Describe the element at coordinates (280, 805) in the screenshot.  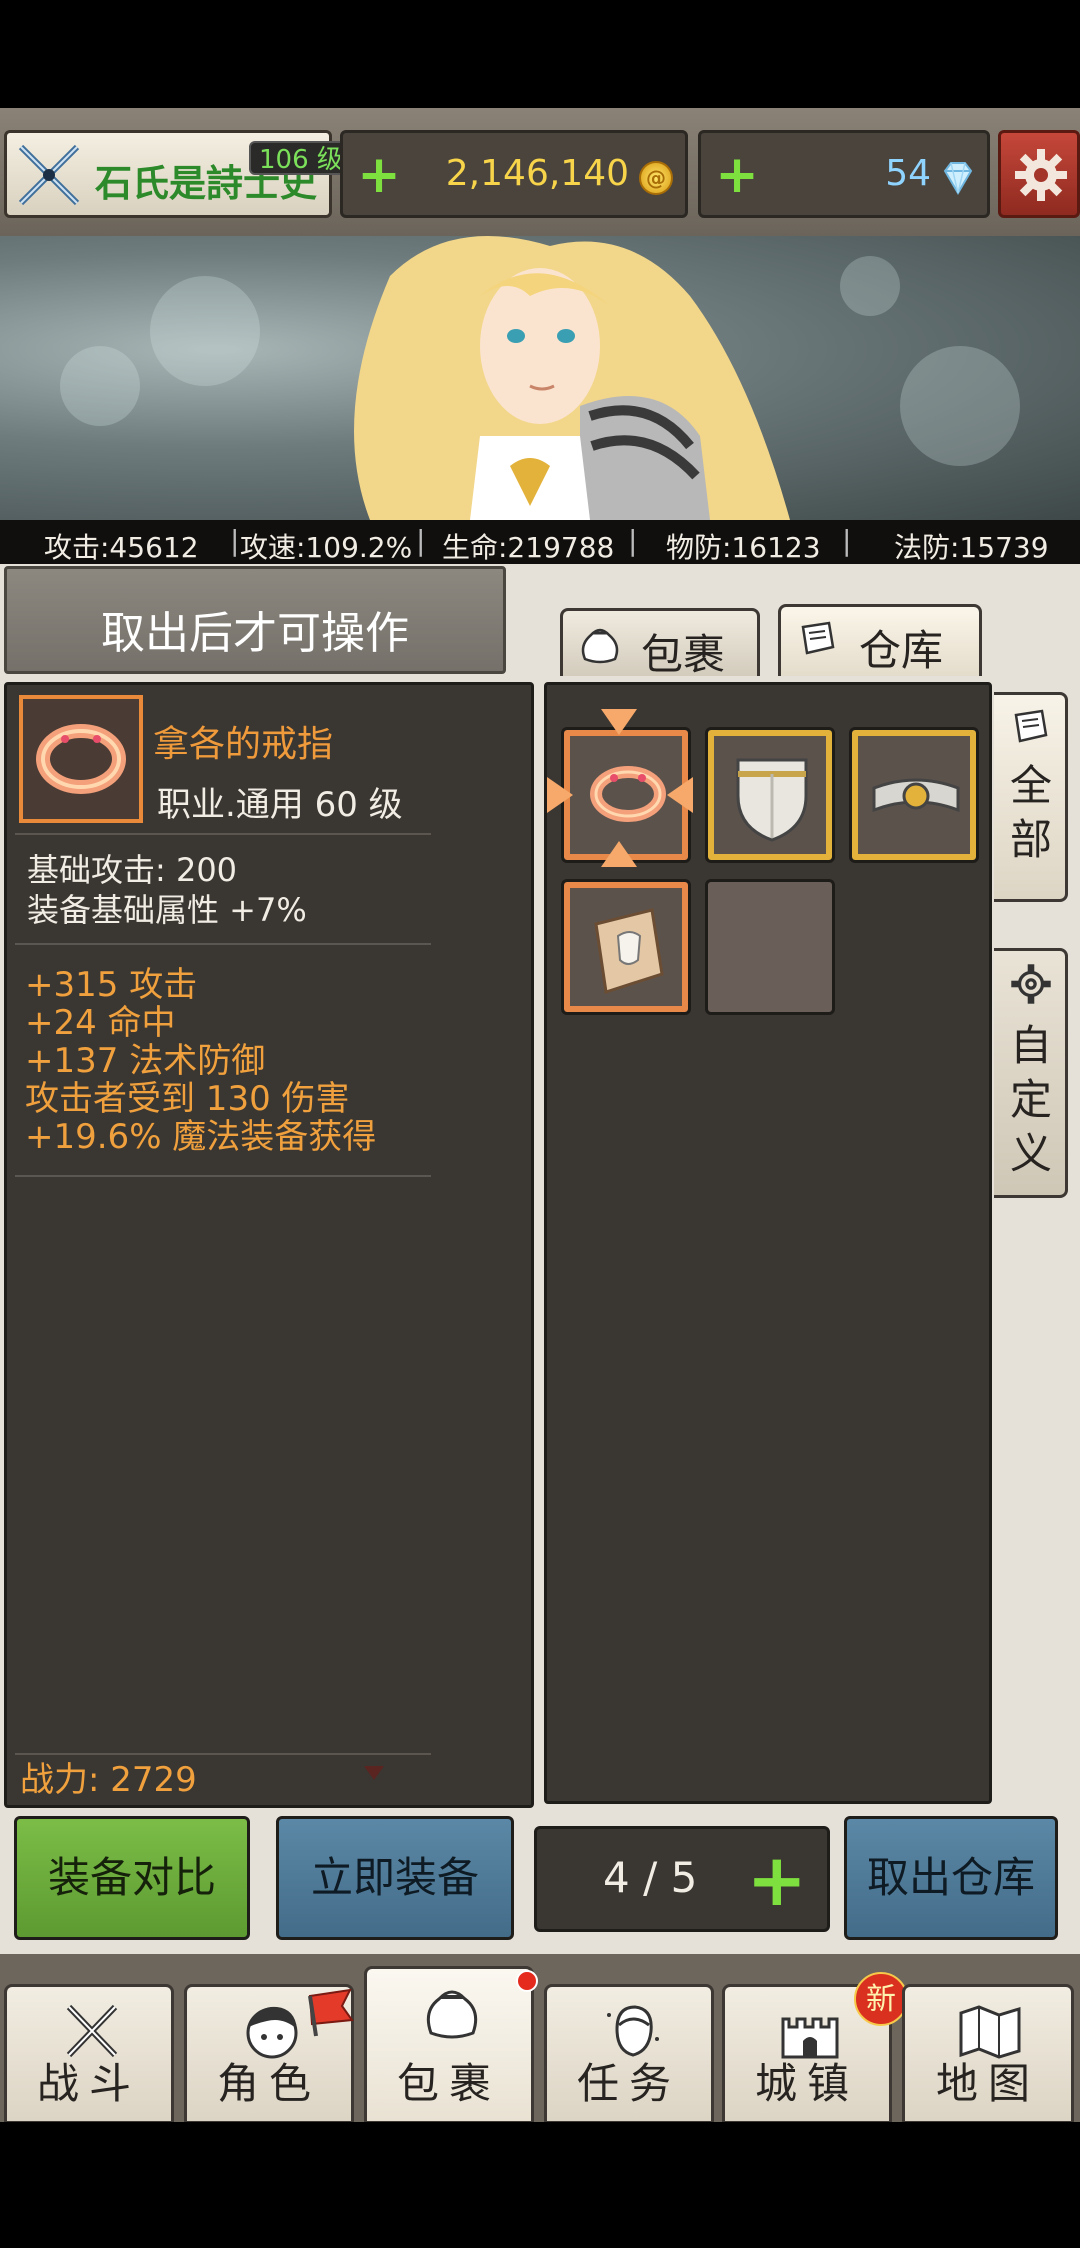
I see `item-class-level: 职业.通用 60 级` at that location.